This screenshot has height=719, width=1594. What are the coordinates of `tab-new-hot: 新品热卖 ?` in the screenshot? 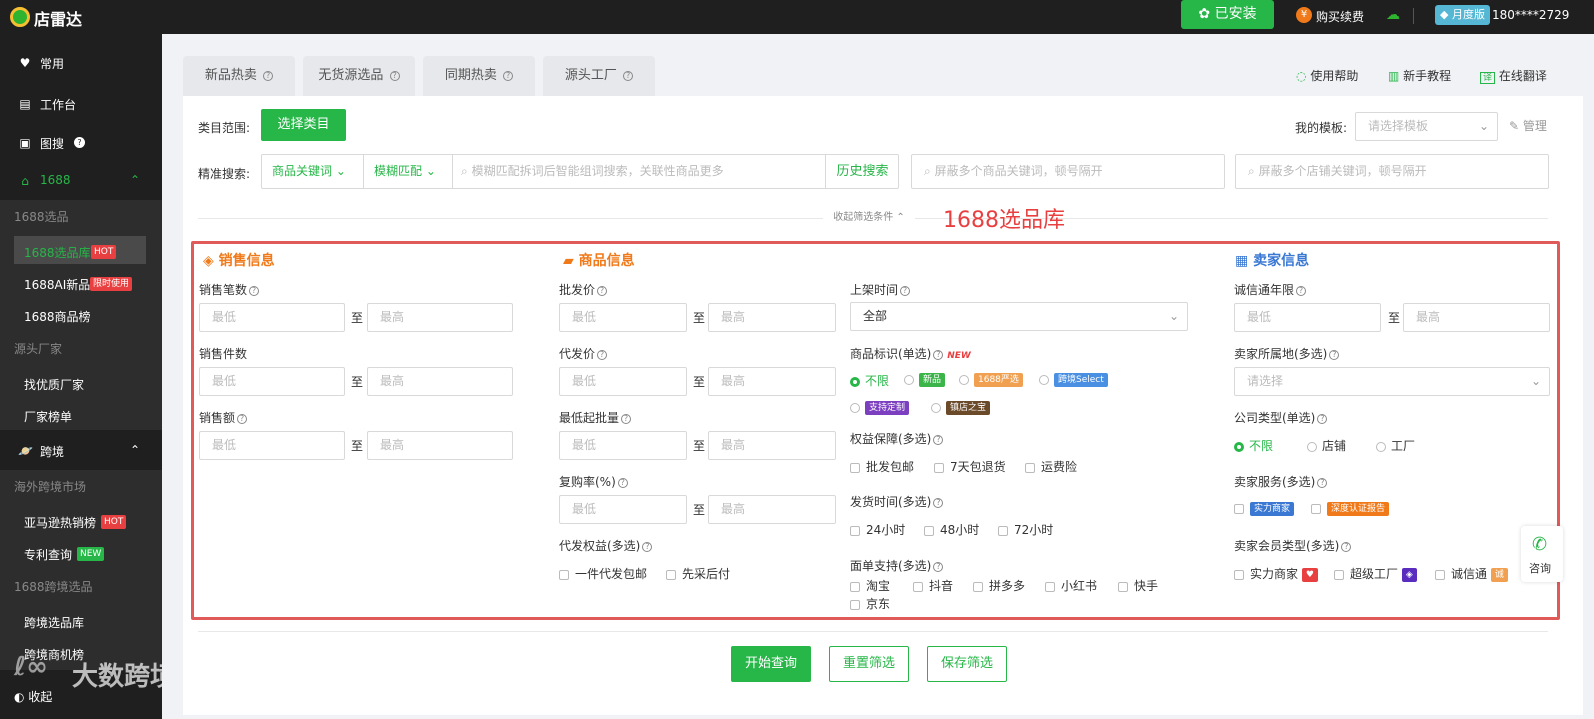 It's located at (239, 76).